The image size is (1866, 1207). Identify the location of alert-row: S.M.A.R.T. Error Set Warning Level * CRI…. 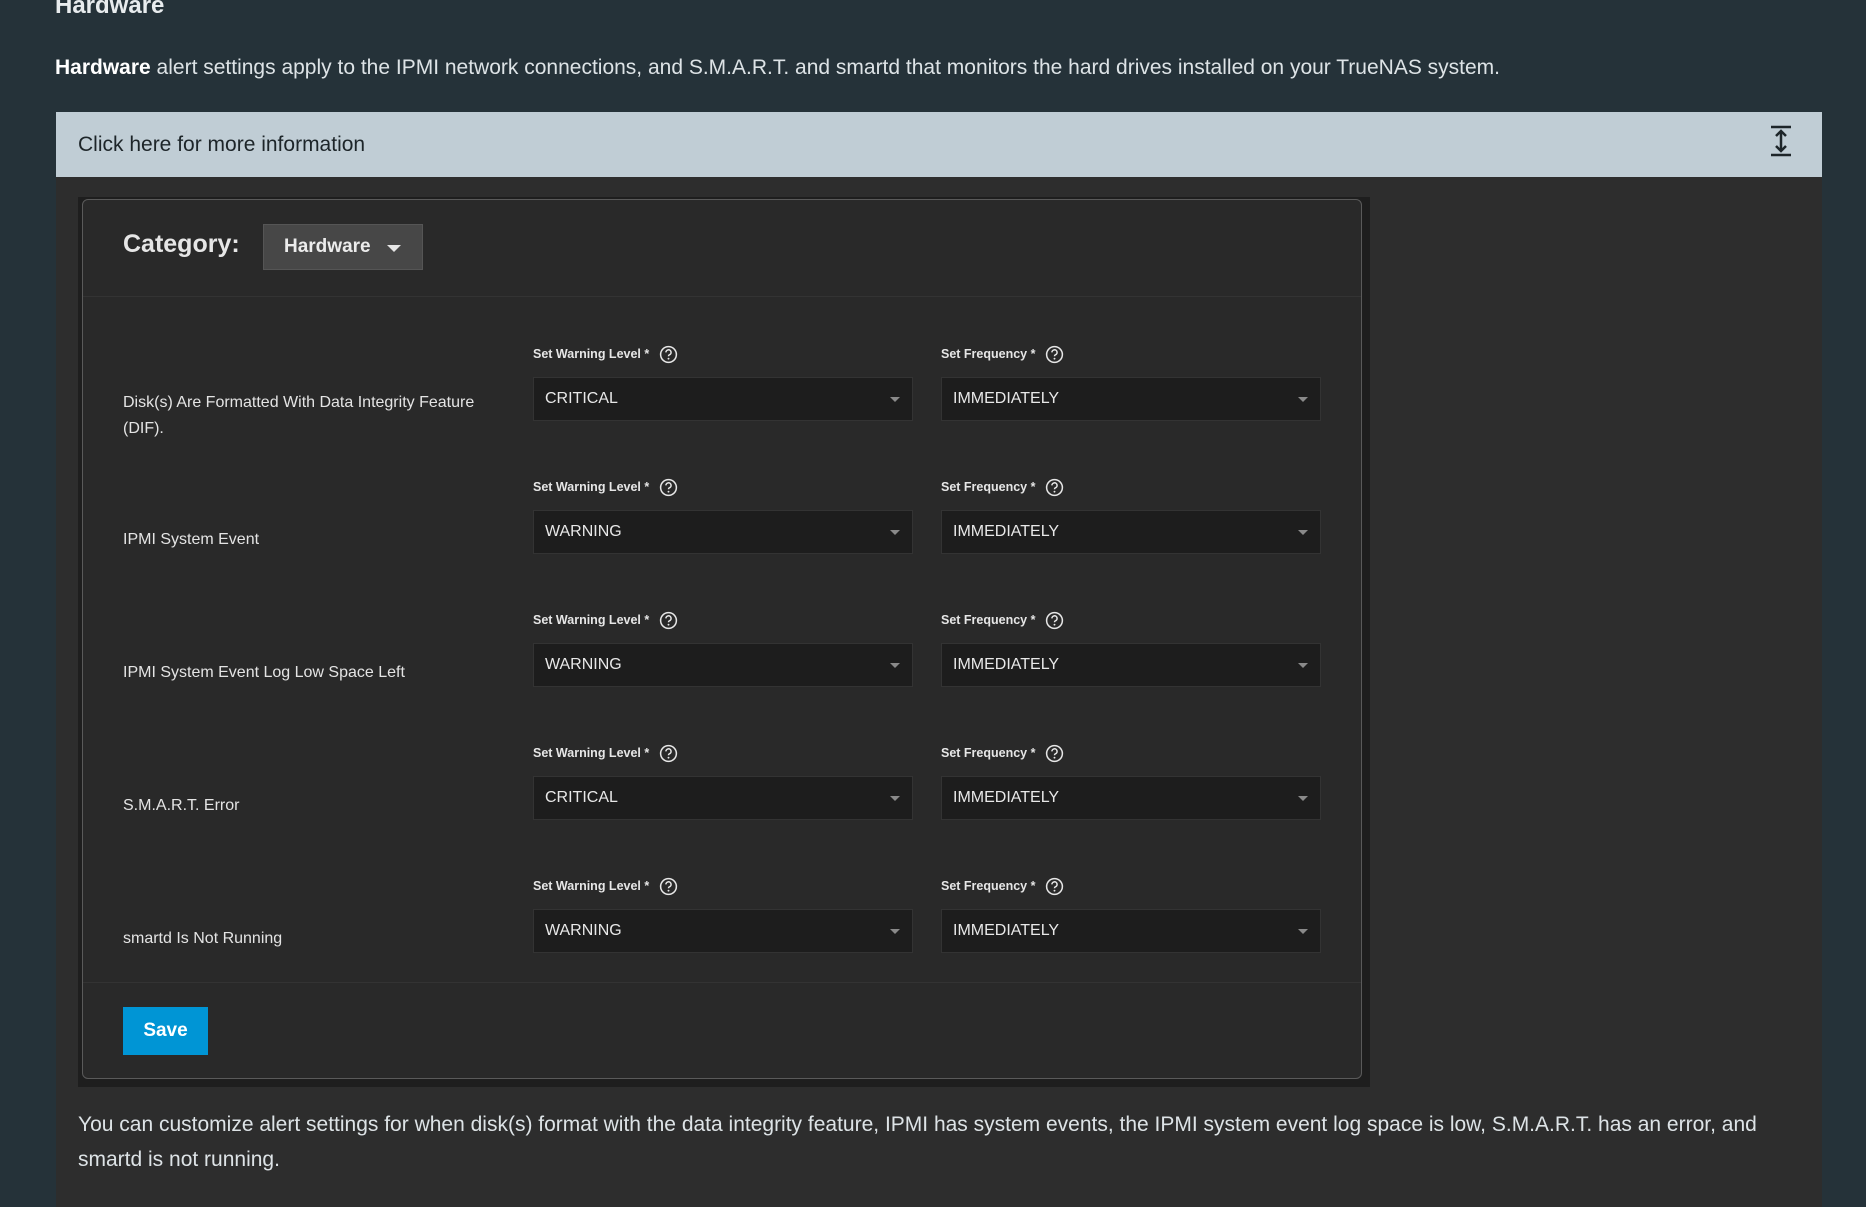
(722, 797).